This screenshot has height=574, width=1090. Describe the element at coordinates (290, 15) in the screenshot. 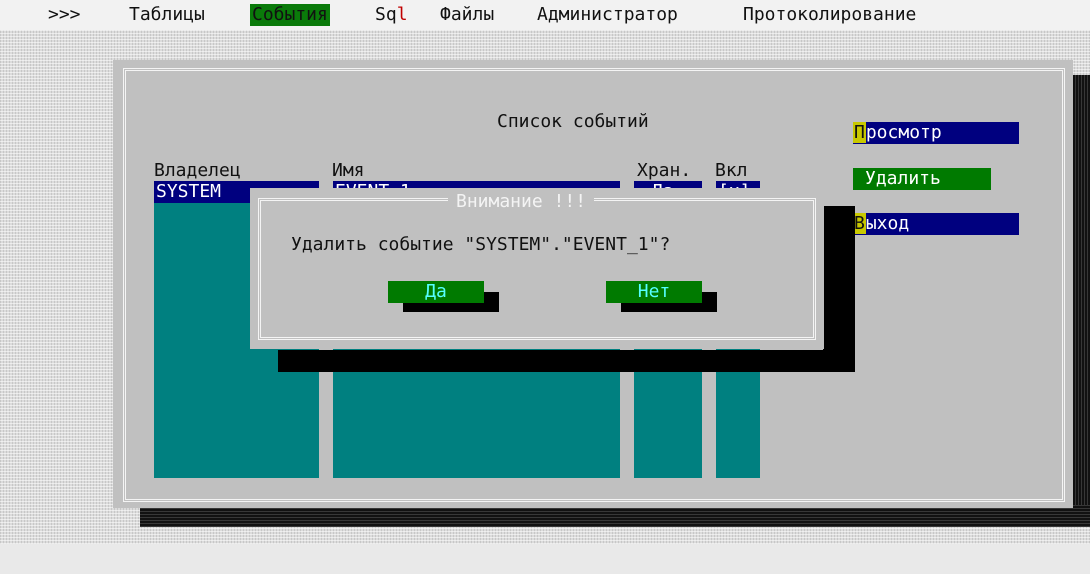

I see `menu-item-events: События` at that location.